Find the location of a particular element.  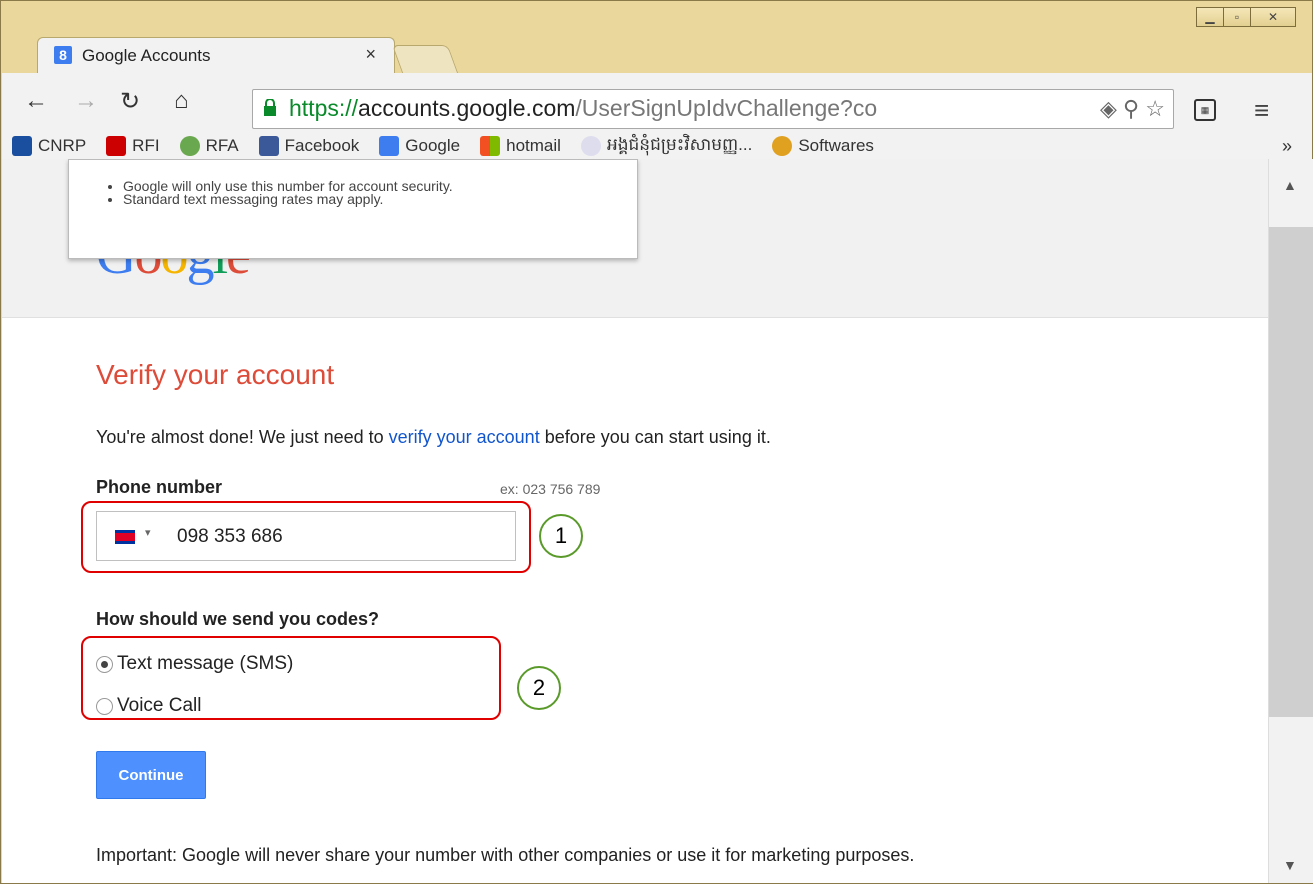

rfi-icon is located at coordinates (116, 146).